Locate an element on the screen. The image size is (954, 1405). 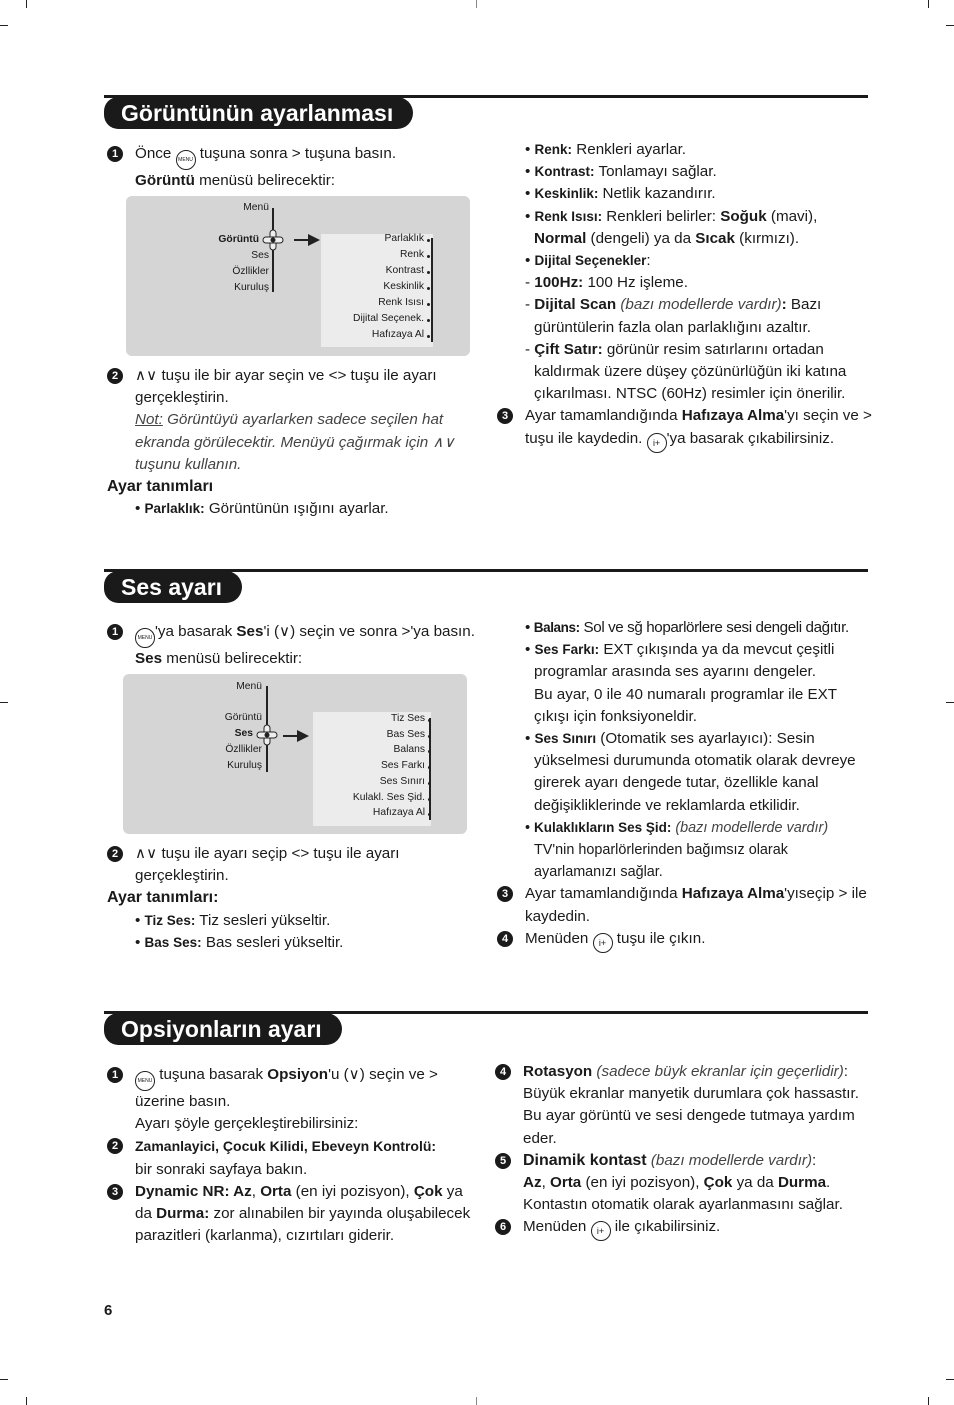
note-label: Not: is located at coordinates (149, 420).